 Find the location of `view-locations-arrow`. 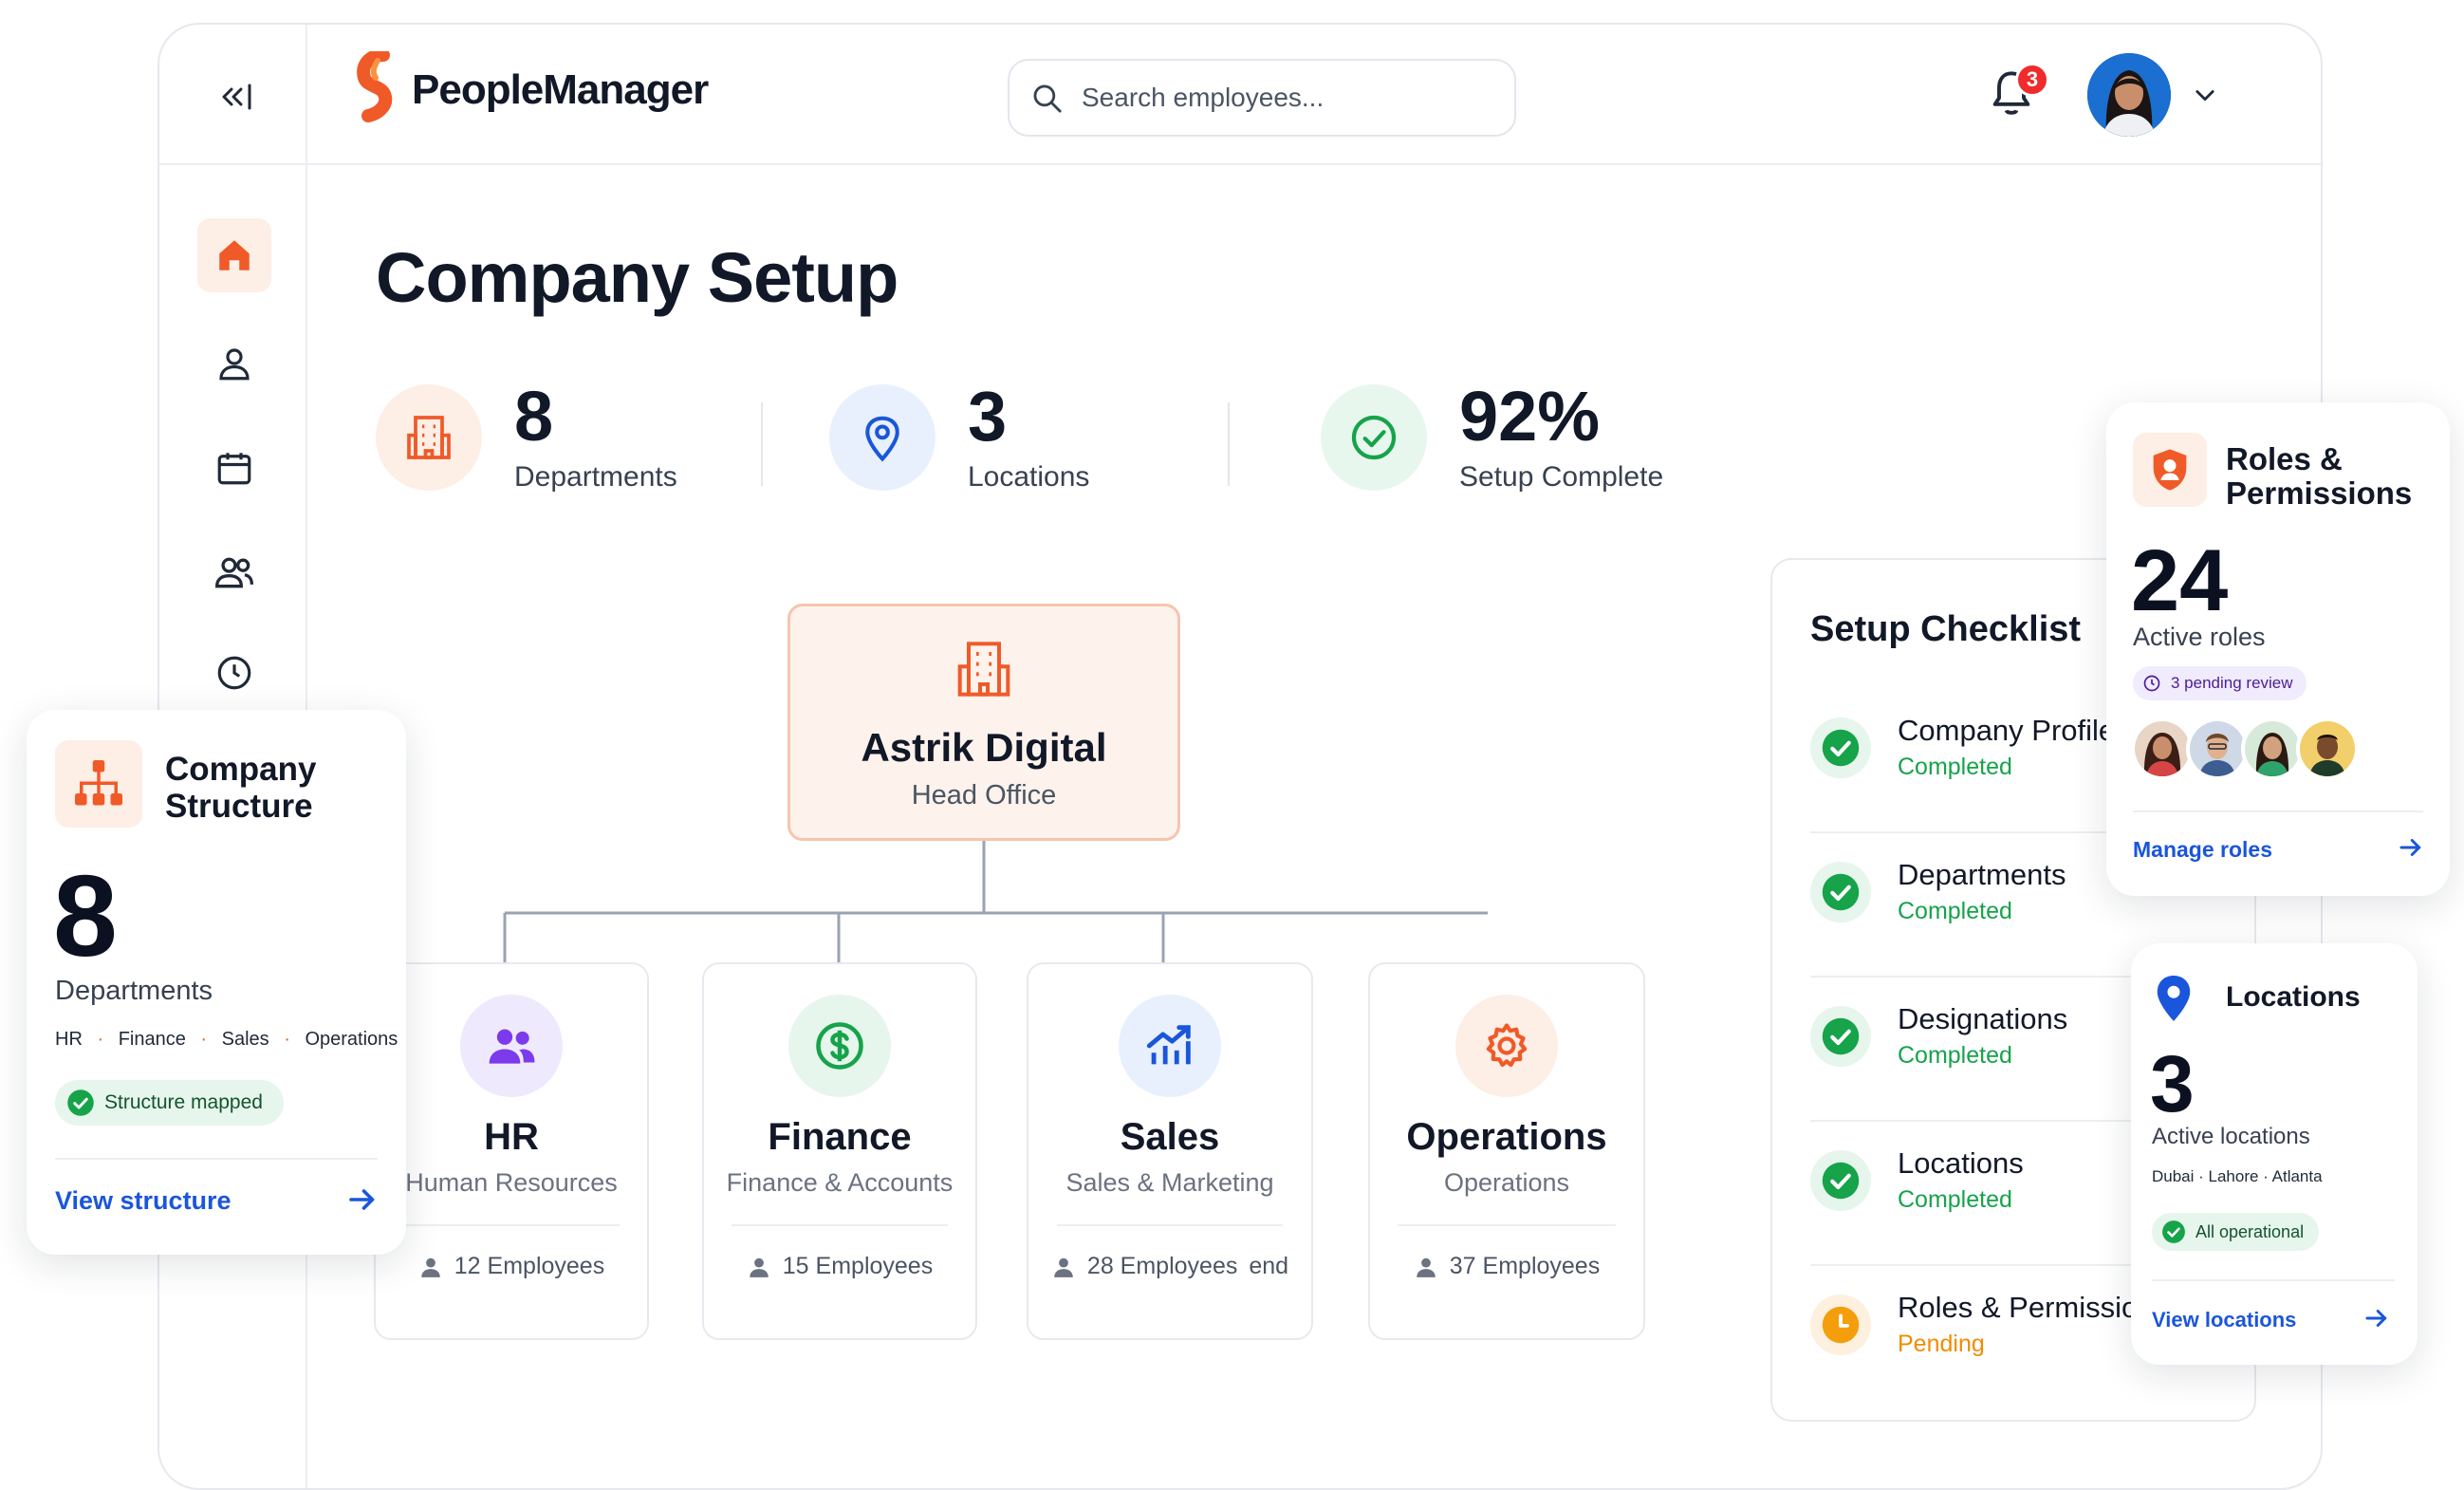

view-locations-arrow is located at coordinates (2376, 1320).